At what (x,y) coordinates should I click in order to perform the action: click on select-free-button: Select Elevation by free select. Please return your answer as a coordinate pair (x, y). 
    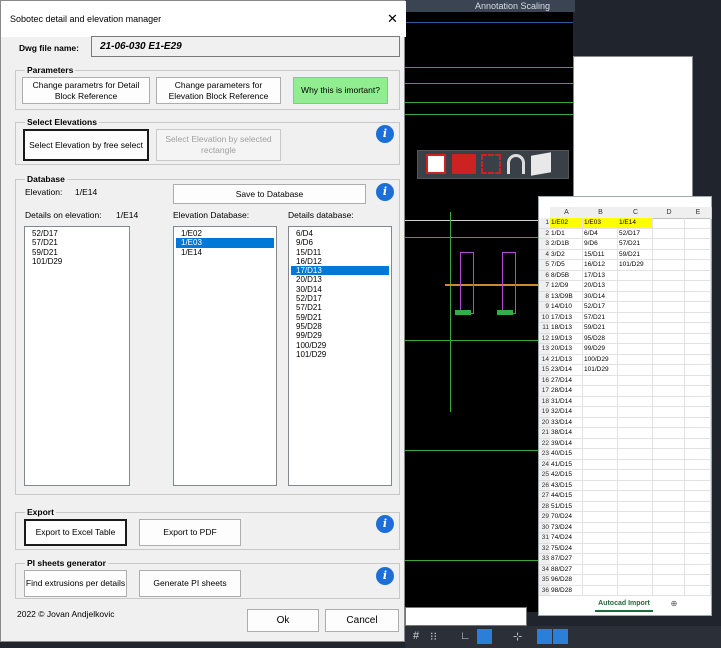
    Looking at the image, I should click on (86, 145).